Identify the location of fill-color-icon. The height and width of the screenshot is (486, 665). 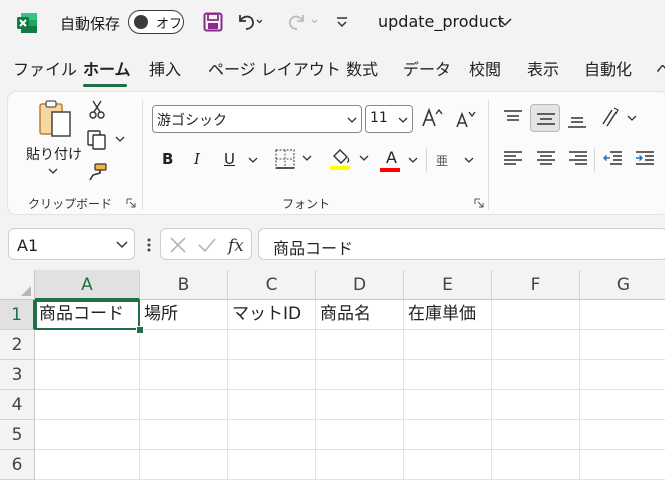
(350, 159).